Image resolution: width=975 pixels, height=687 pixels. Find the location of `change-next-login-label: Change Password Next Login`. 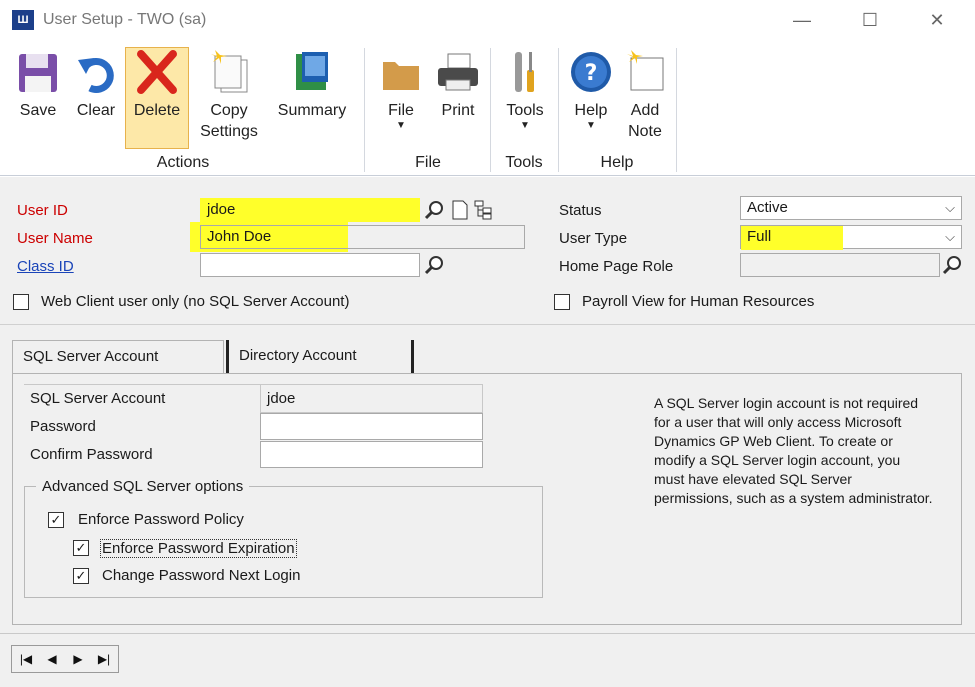

change-next-login-label: Change Password Next Login is located at coordinates (201, 575).